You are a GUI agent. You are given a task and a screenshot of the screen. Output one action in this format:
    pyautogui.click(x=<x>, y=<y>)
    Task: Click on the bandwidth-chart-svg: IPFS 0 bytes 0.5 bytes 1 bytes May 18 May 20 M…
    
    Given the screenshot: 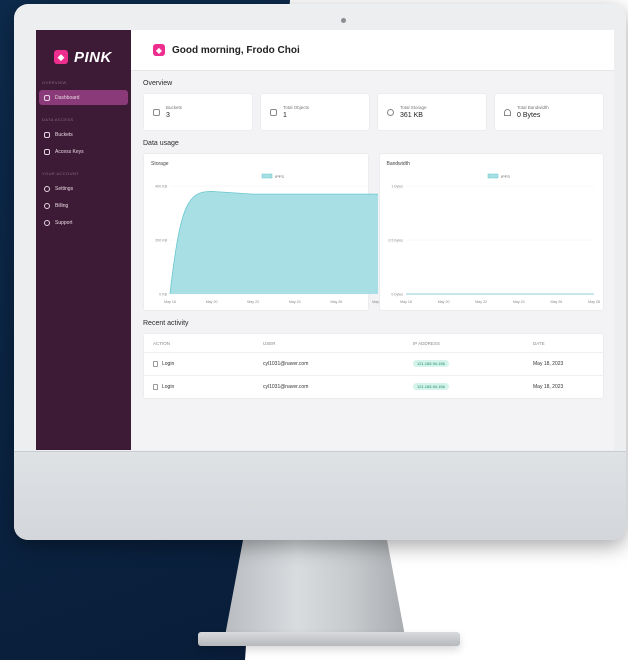 What is the action you would take?
    pyautogui.click(x=494, y=238)
    